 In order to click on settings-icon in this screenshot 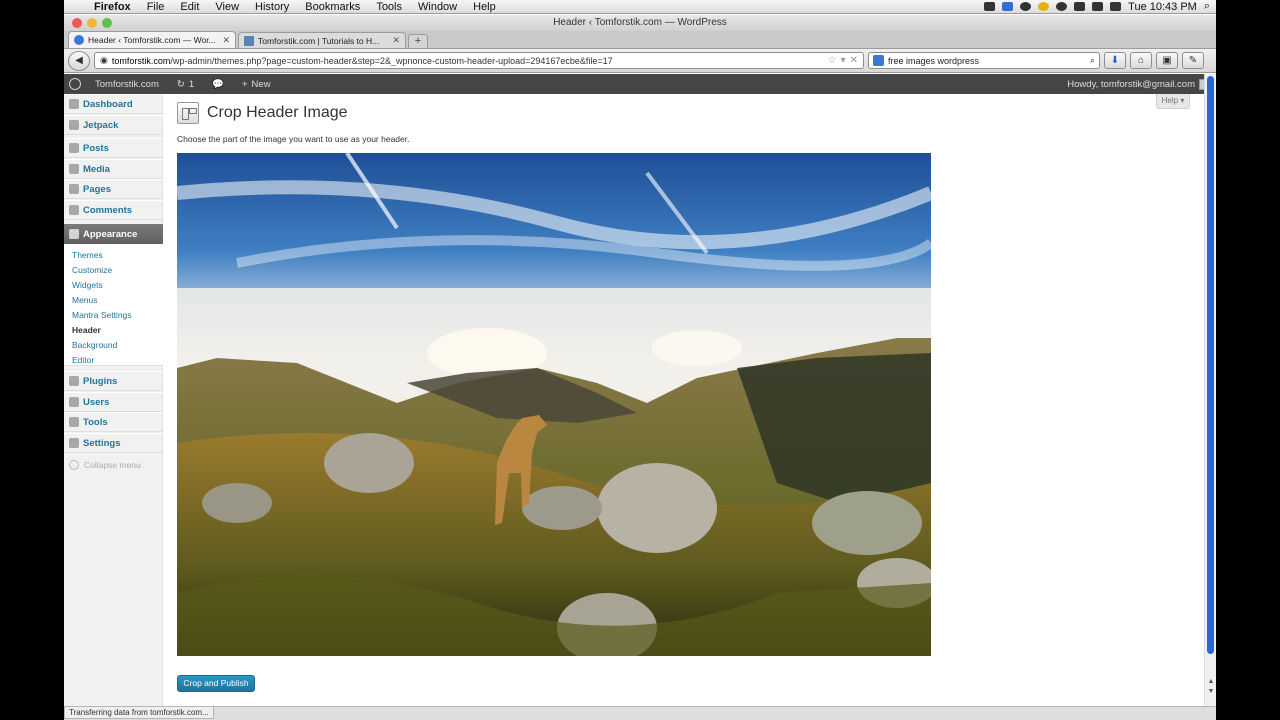, I will do `click(74, 443)`.